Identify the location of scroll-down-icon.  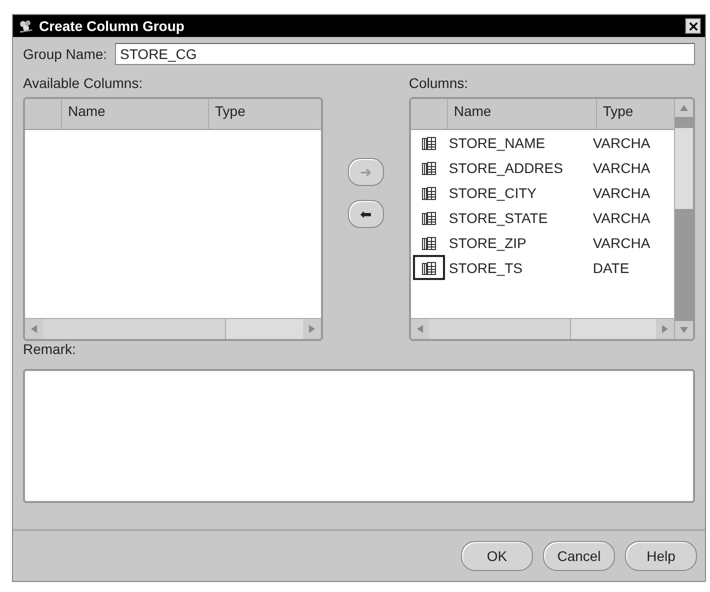
(684, 330).